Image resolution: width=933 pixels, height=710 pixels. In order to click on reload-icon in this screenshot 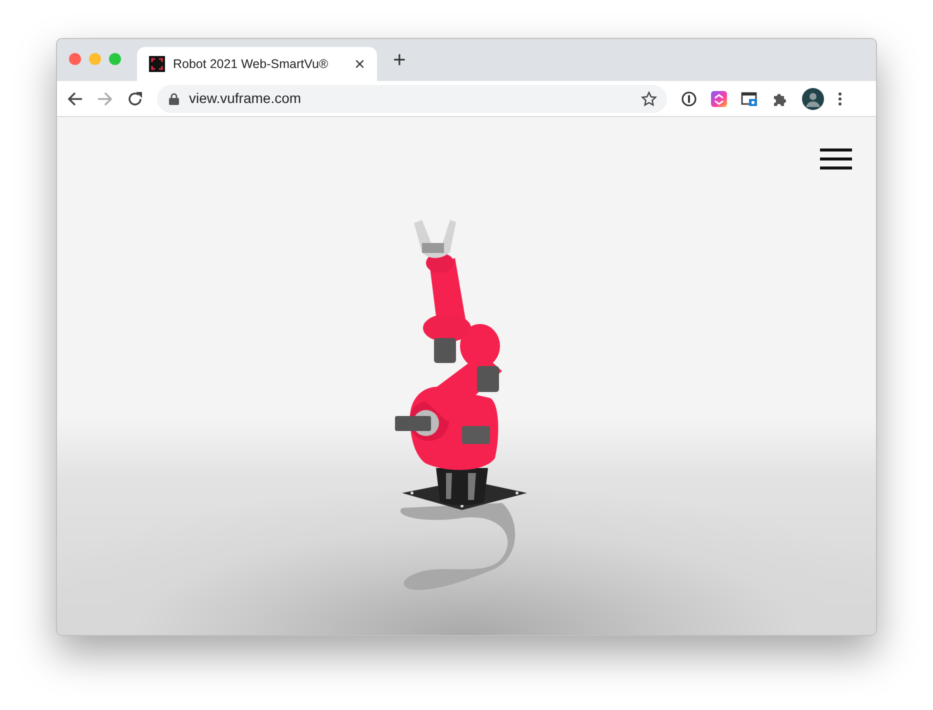, I will do `click(135, 98)`.